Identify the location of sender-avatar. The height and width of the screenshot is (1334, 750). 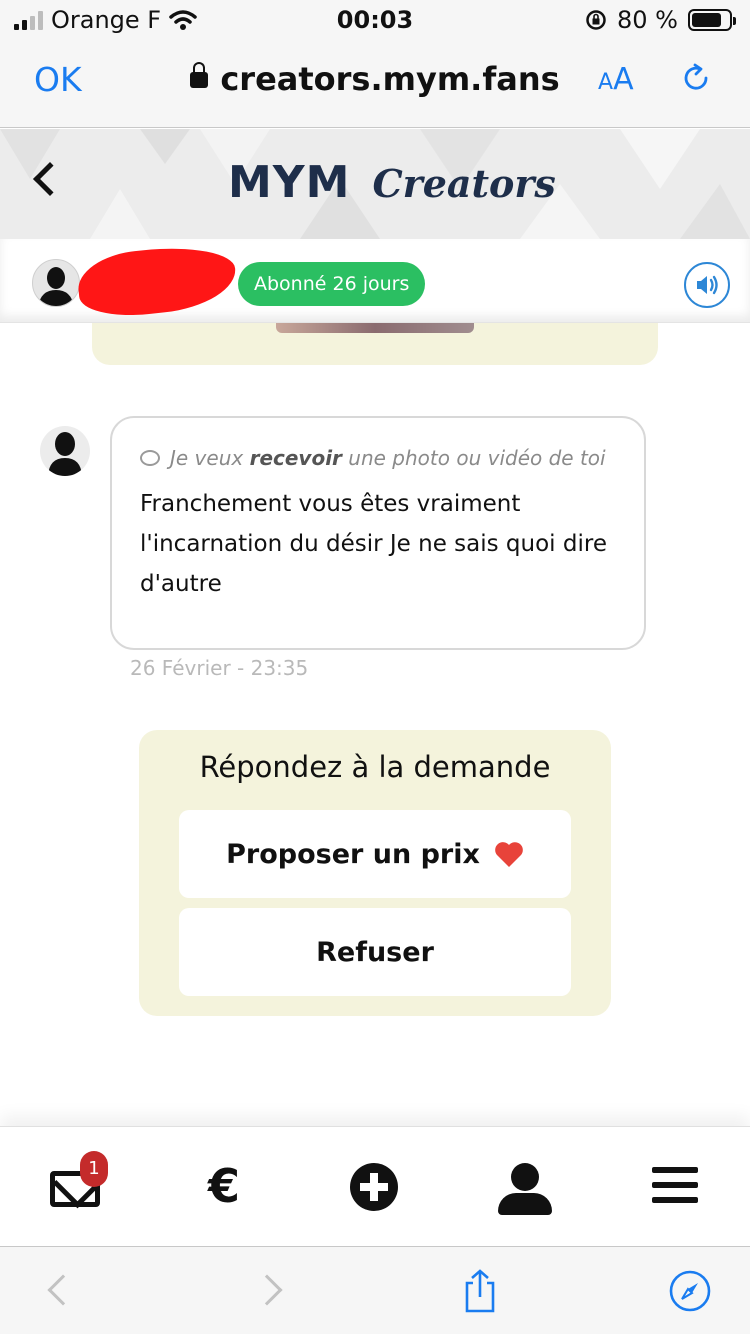
(65, 451).